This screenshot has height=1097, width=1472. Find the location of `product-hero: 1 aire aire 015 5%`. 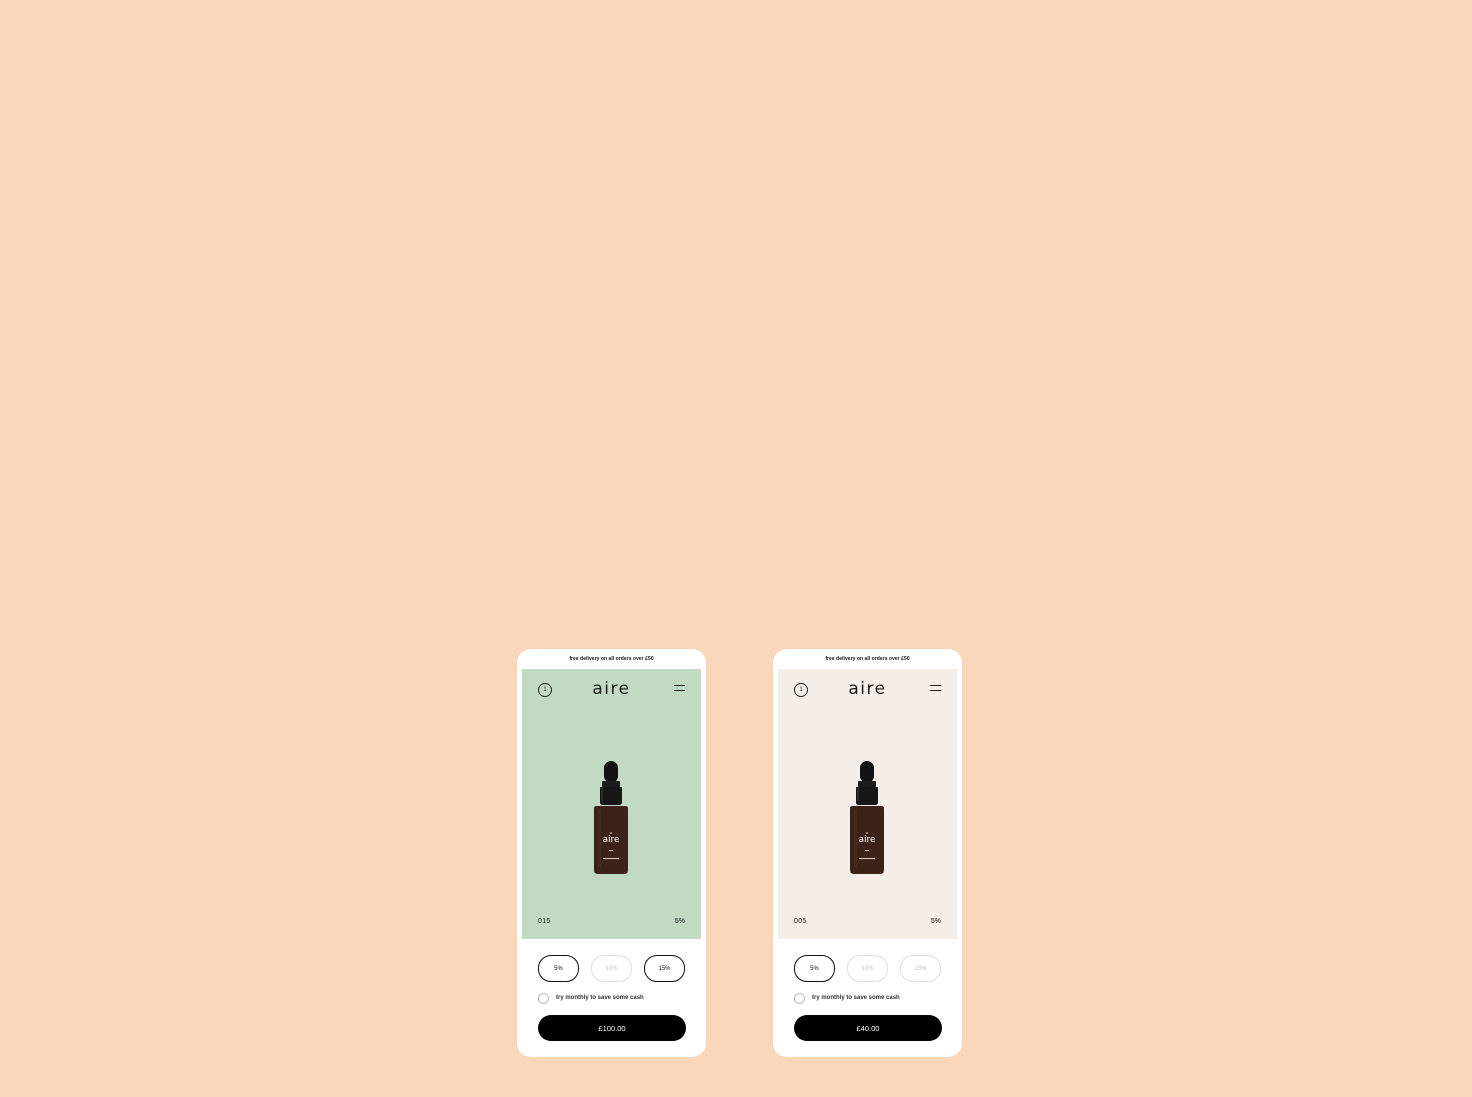

product-hero: 1 aire aire 015 5% is located at coordinates (611, 804).